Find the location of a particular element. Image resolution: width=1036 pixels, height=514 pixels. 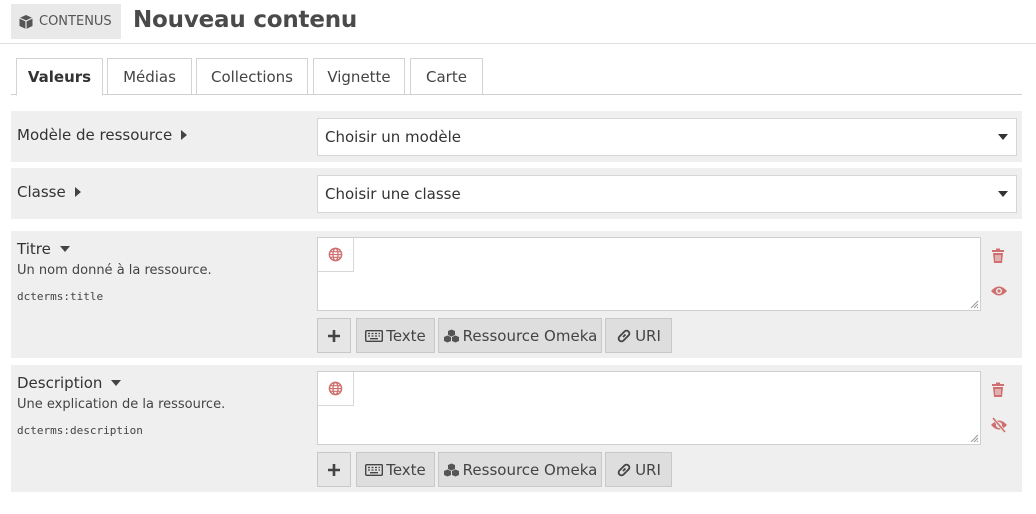

property-description: Un nom donné à la ressource. is located at coordinates (114, 270).